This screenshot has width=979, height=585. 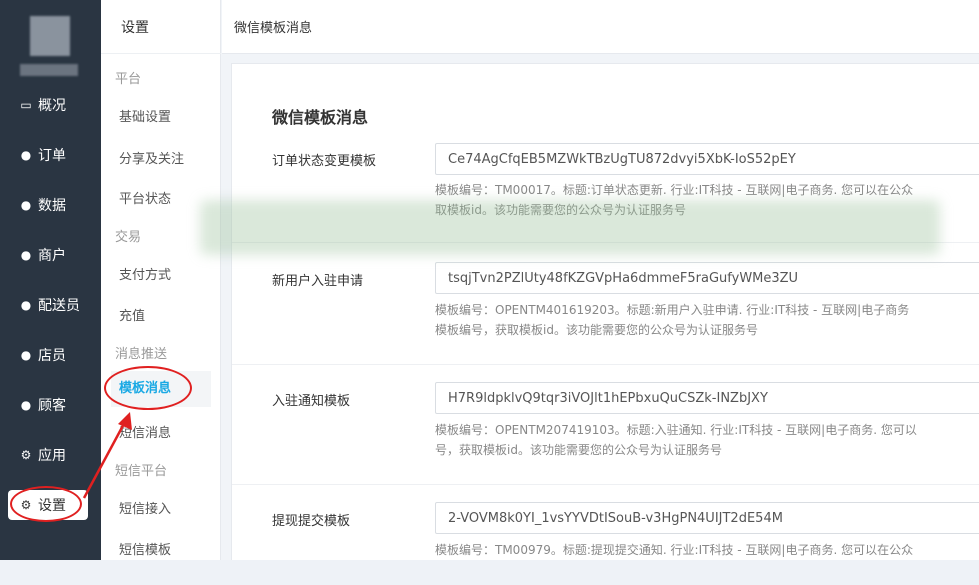 What do you see at coordinates (273, 28) in the screenshot?
I see `header-title: 微信模板消息` at bounding box center [273, 28].